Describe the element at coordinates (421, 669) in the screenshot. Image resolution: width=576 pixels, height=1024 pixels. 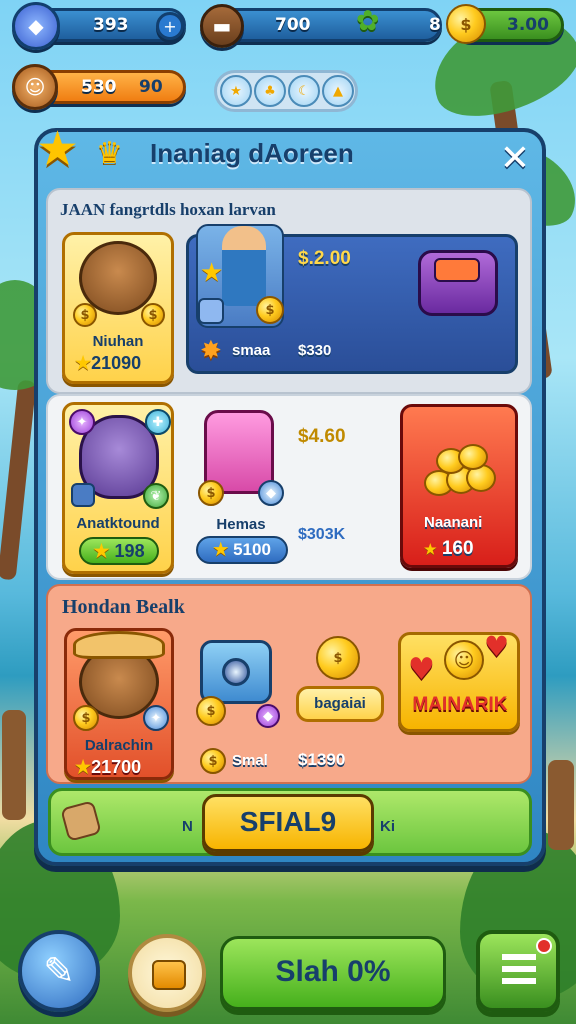
I see `heart-icon: ♥` at that location.